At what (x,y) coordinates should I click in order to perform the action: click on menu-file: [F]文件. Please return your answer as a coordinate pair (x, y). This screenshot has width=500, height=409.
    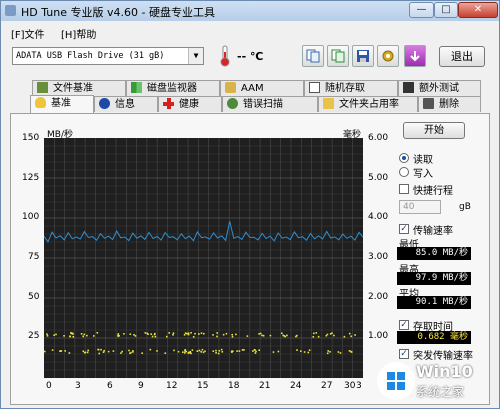
    Looking at the image, I should click on (28, 33).